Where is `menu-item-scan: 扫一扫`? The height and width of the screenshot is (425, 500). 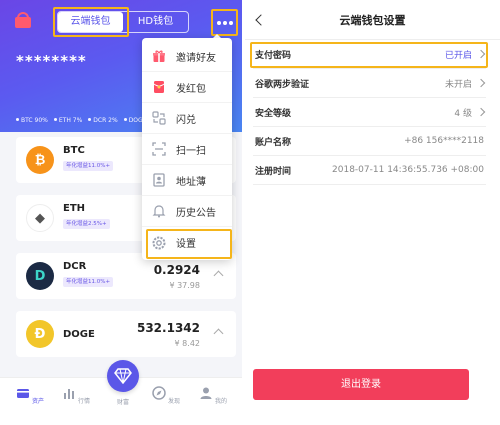
menu-item-scan: 扫一扫 is located at coordinates (187, 149).